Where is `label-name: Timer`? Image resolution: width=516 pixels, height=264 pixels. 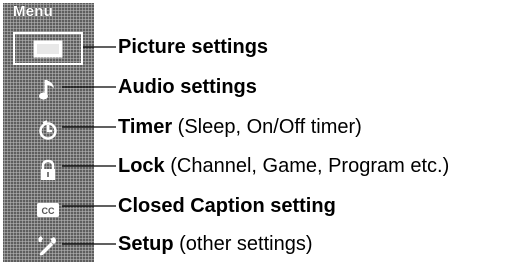
label-name: Timer is located at coordinates (145, 127).